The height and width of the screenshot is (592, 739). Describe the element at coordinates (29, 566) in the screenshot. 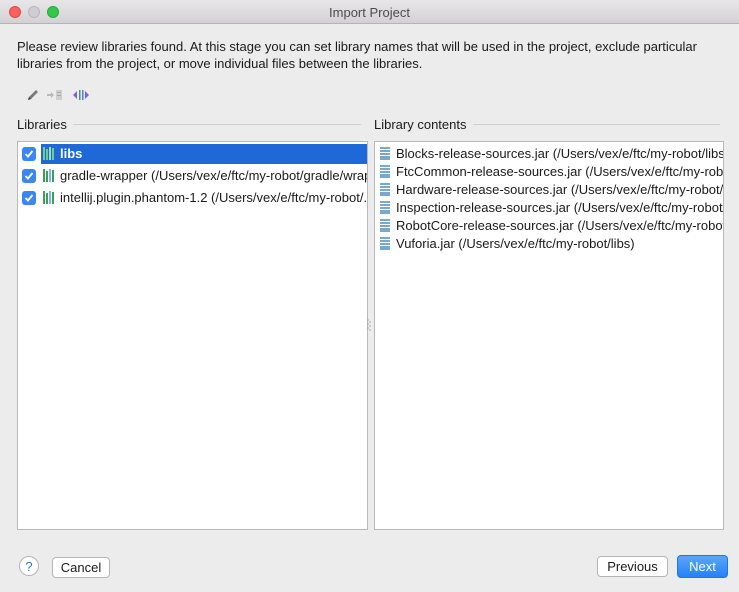

I see `help-button: ?` at that location.